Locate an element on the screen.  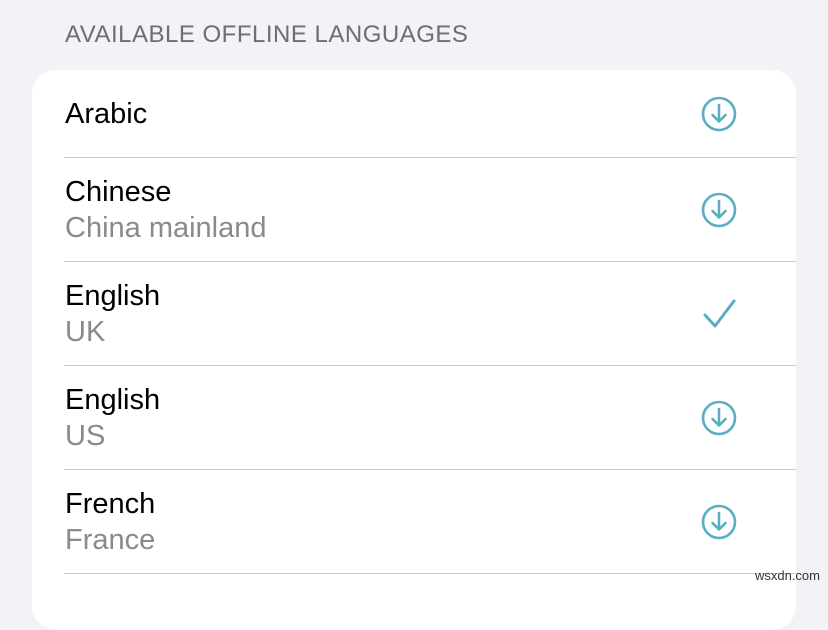
language-region: China mainland is located at coordinates (166, 228).